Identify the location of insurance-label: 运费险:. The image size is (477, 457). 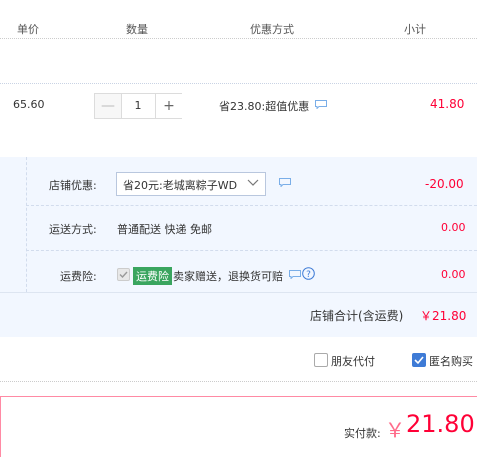
(78, 276).